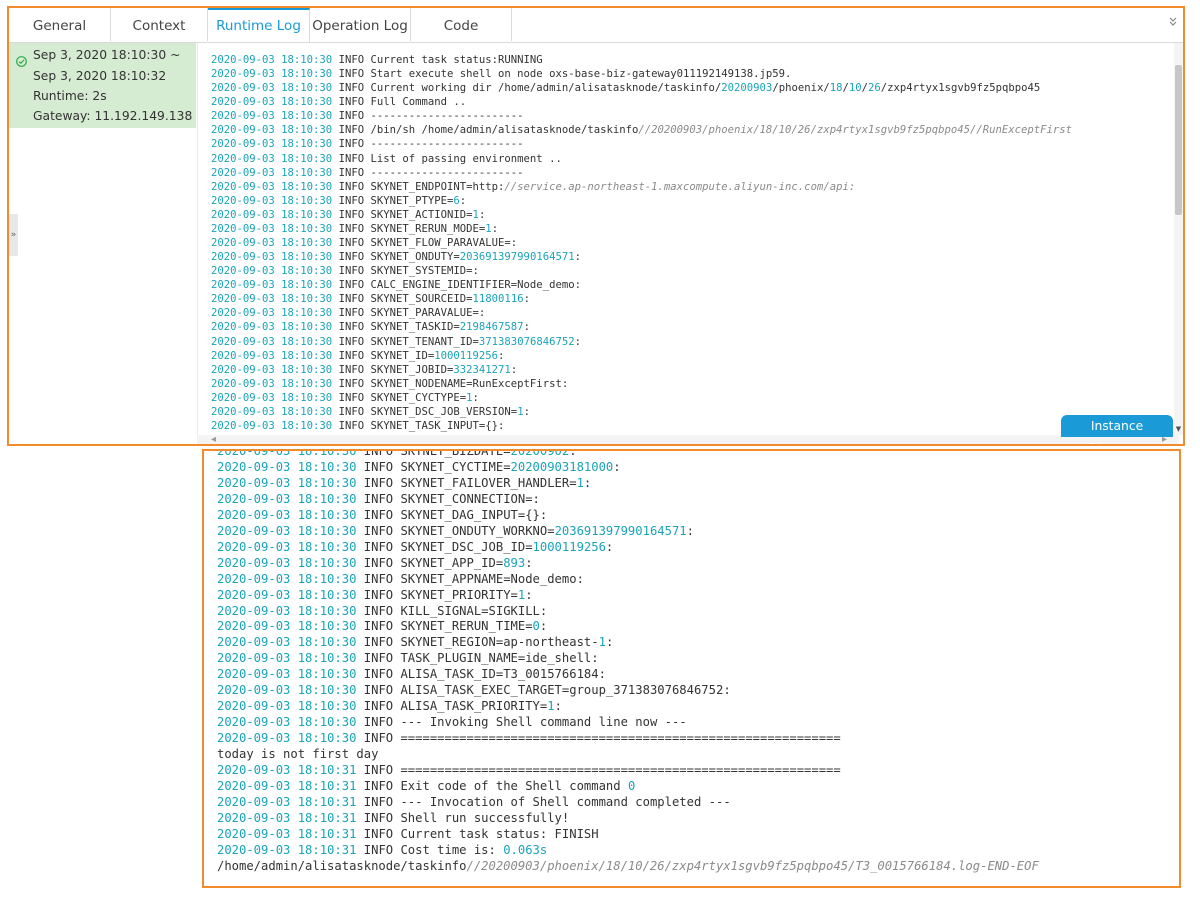  I want to click on scrollbar-thumb, so click(1178, 140).